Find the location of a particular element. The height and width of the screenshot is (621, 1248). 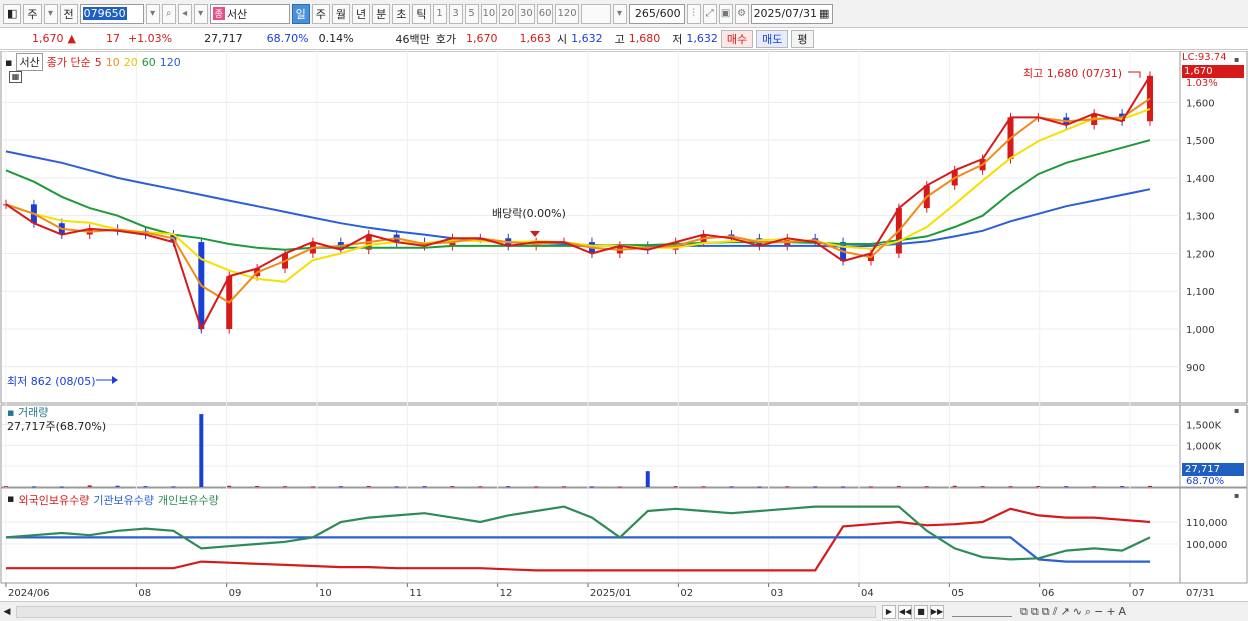

legend-ma-60: 60 is located at coordinates (148, 62).